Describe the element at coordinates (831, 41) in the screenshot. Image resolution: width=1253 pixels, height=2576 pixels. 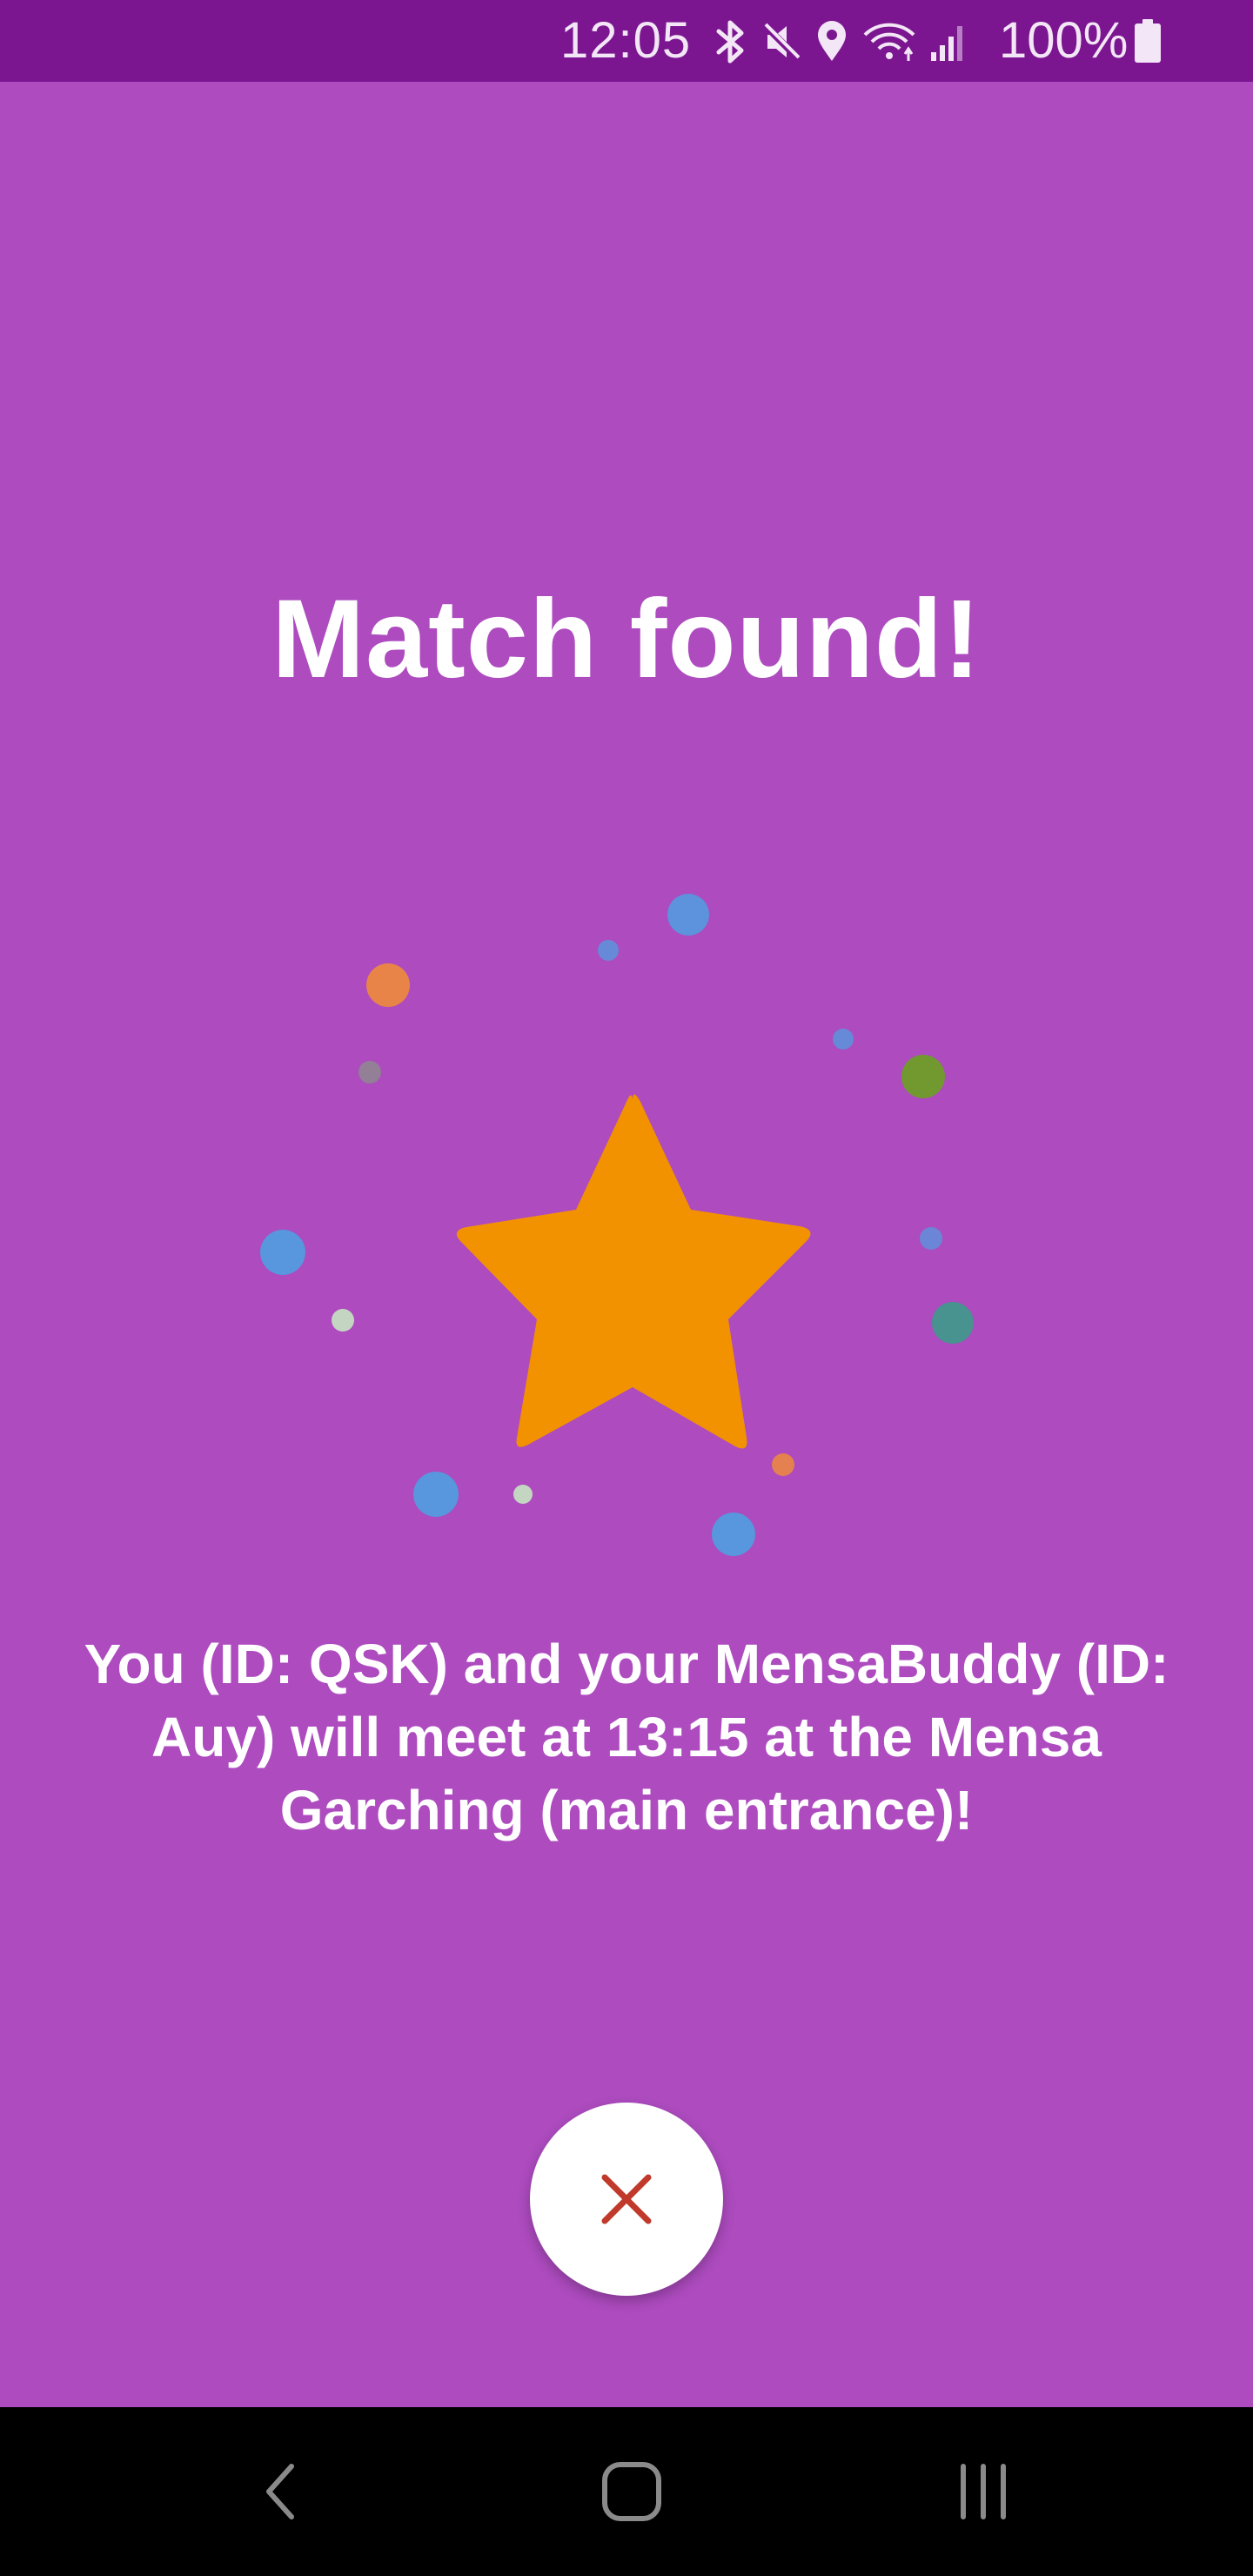
I see `location-icon` at that location.